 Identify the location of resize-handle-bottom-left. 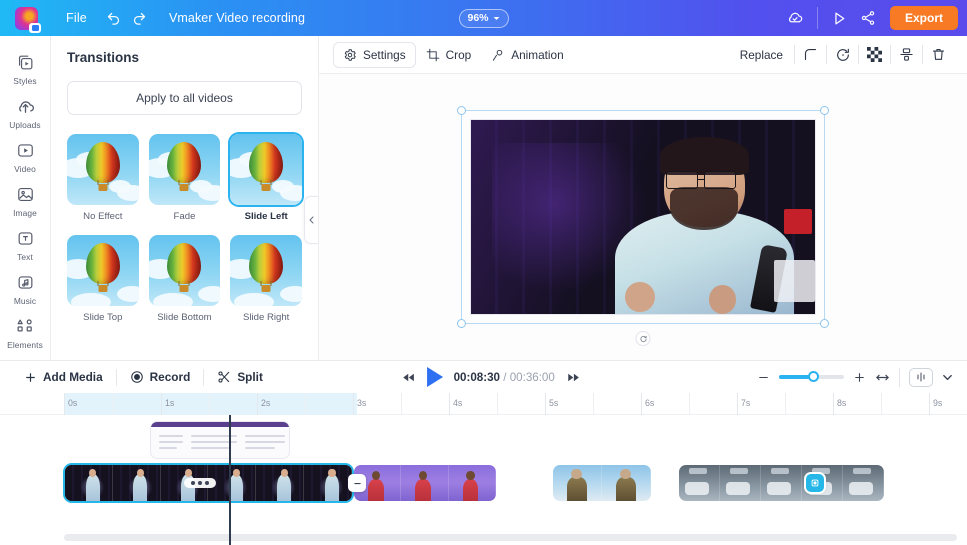
(461, 323).